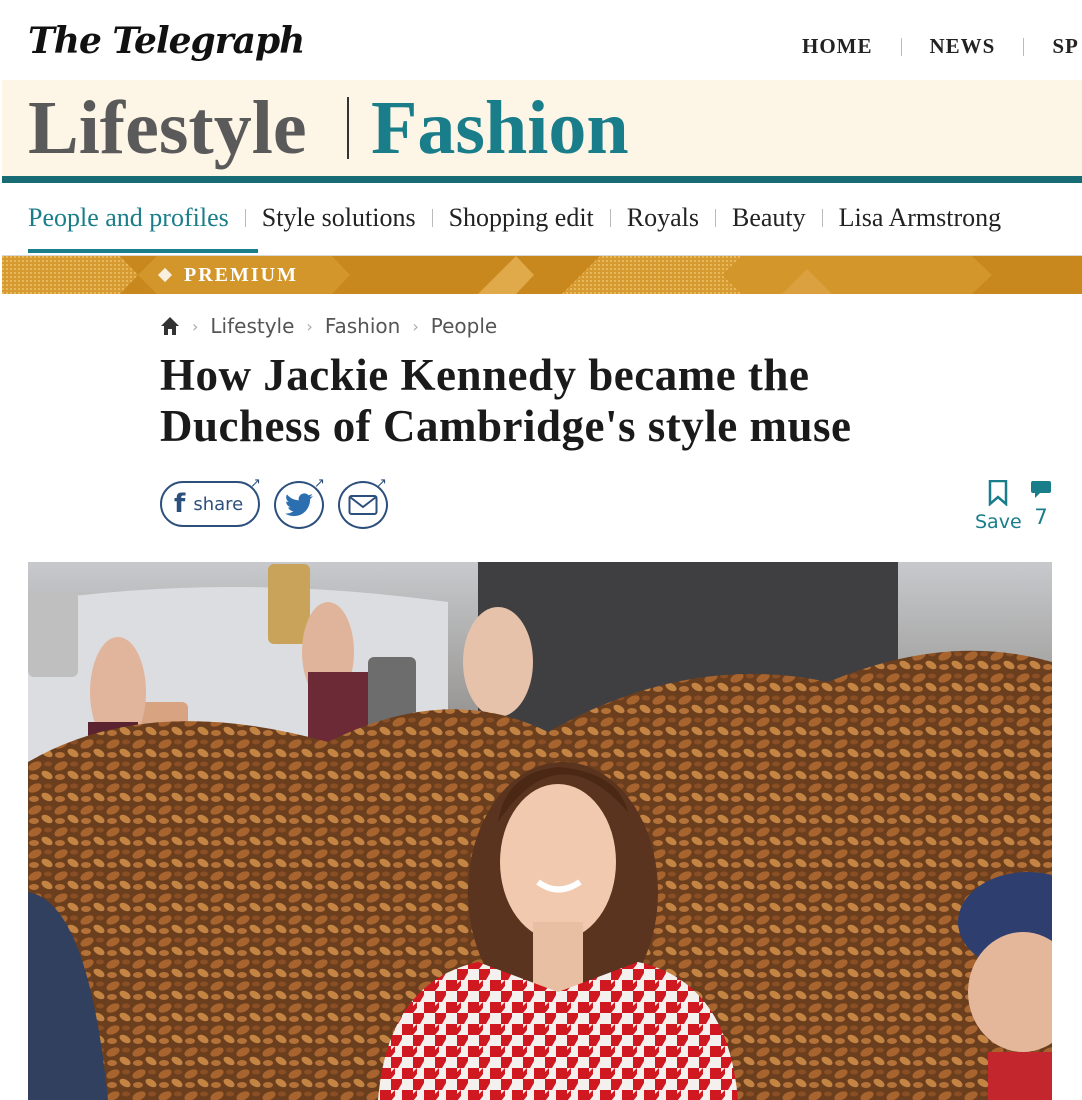  Describe the element at coordinates (167, 128) in the screenshot. I see `section-title-lifestyle: Lifestyle` at that location.